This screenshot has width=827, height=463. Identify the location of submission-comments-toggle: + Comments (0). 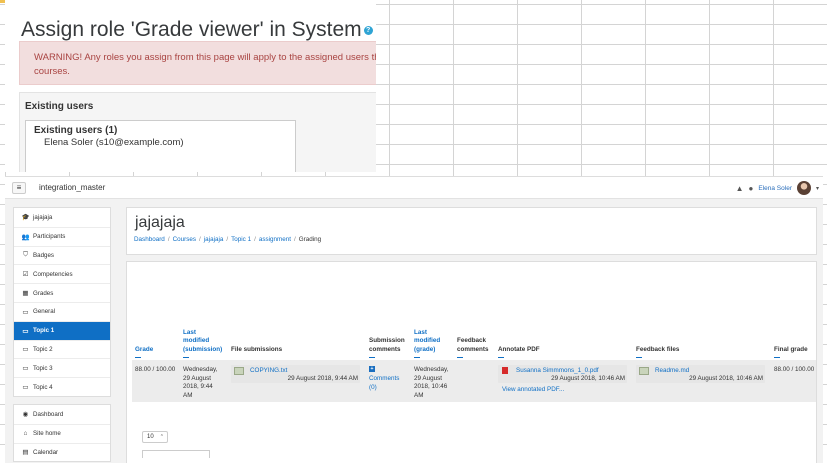
(389, 379).